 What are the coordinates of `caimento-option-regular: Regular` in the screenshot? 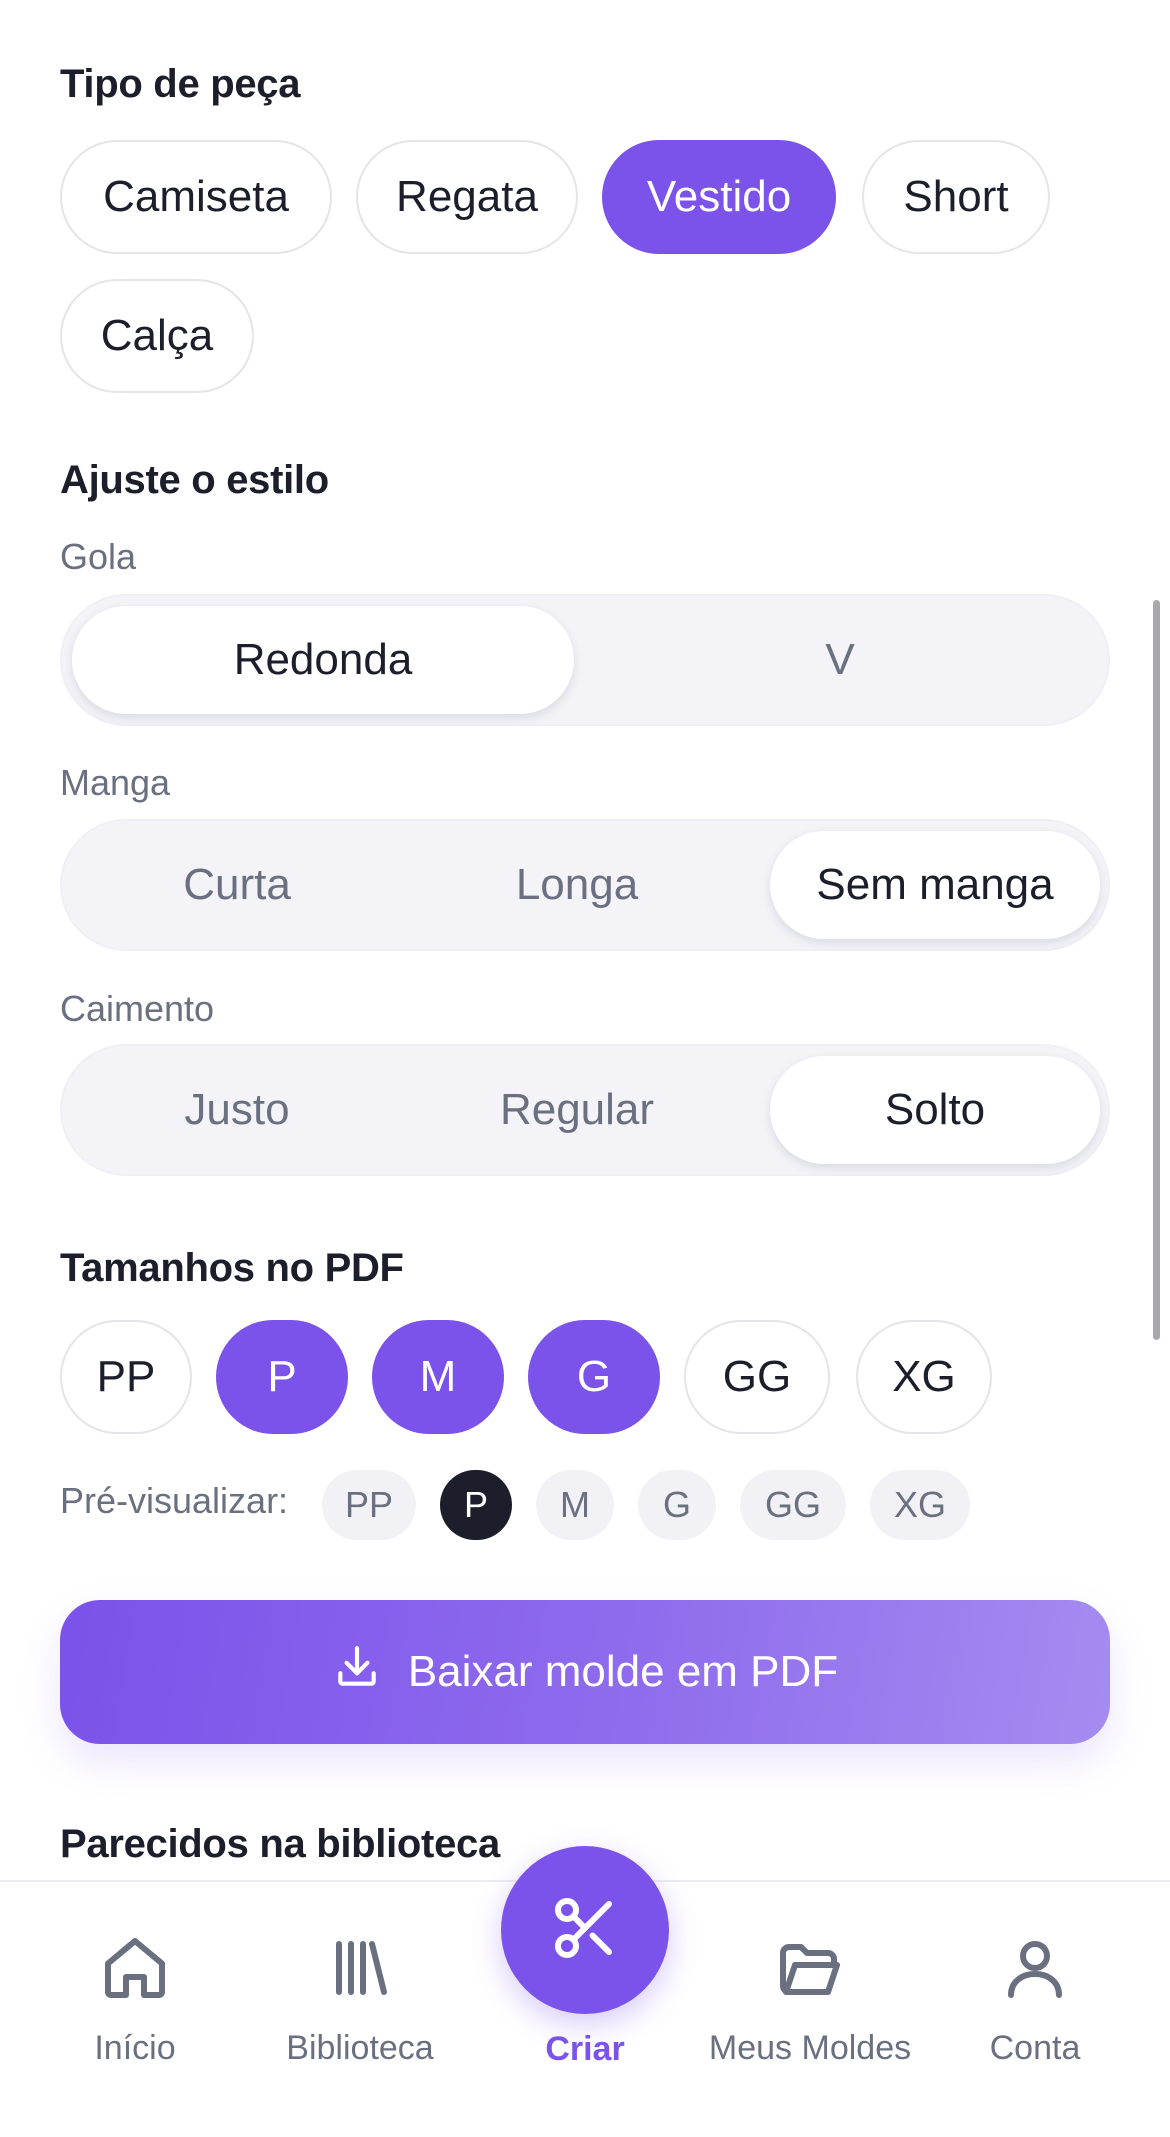 It's located at (577, 1110).